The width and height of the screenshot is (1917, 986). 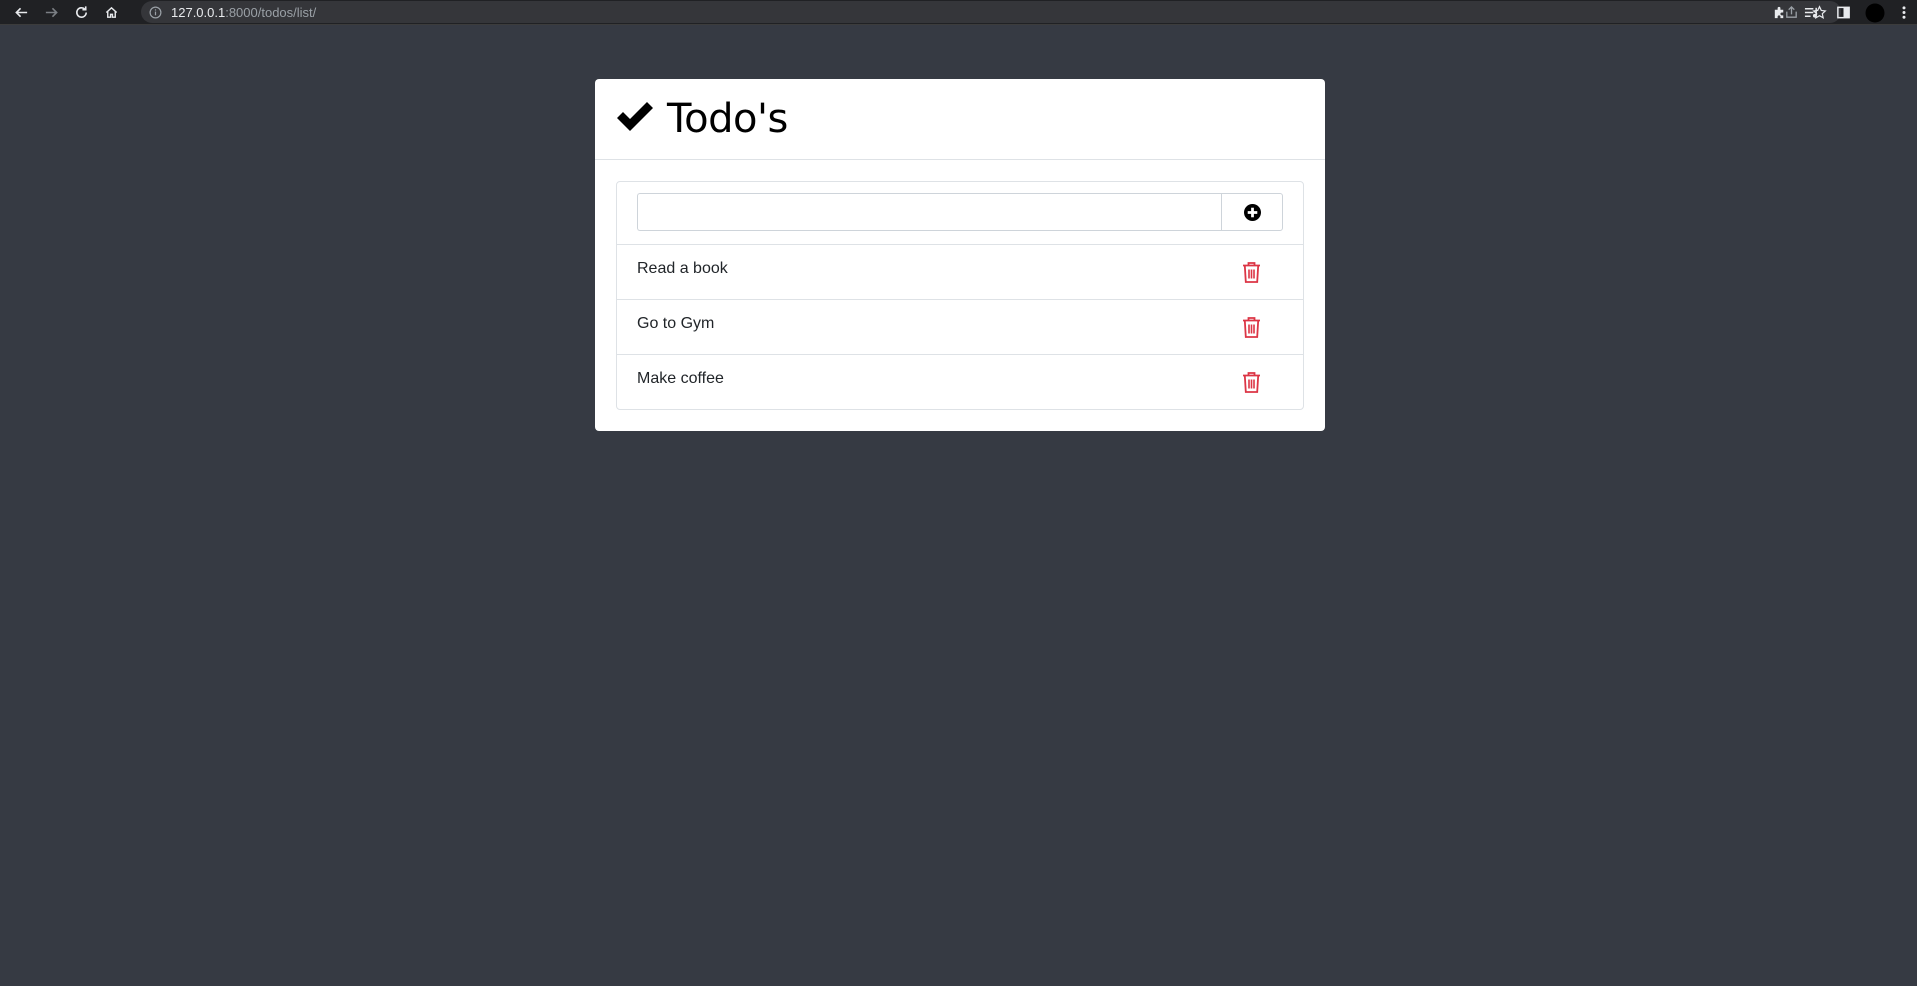 I want to click on side-panel-button, so click(x=1843, y=12).